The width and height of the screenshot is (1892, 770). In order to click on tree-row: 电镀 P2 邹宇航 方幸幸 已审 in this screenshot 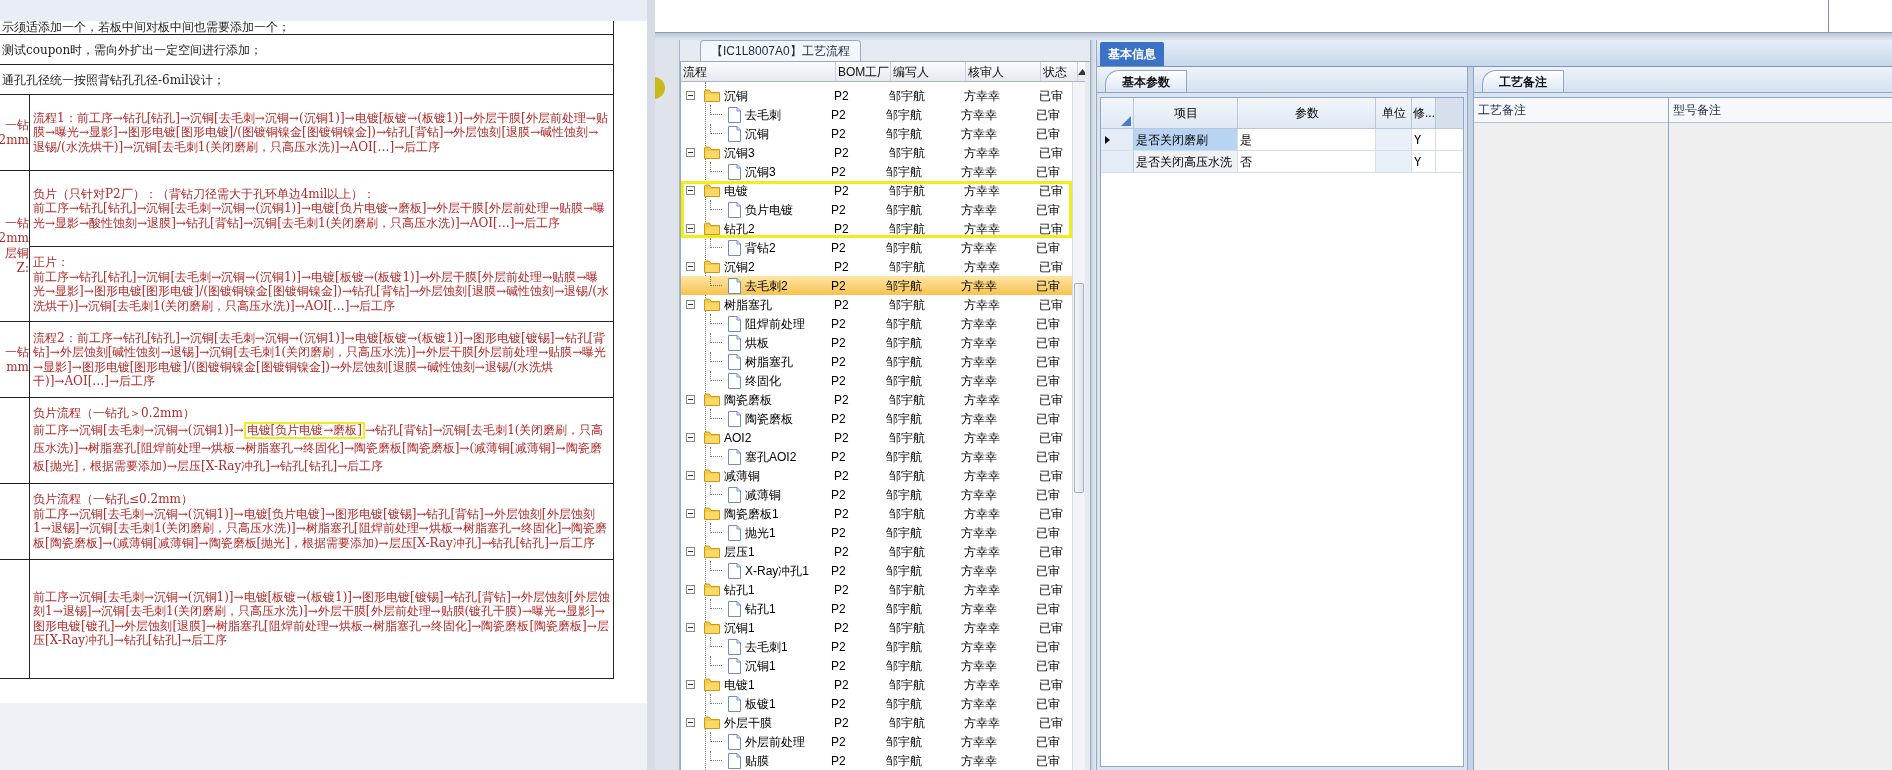, I will do `click(876, 190)`.